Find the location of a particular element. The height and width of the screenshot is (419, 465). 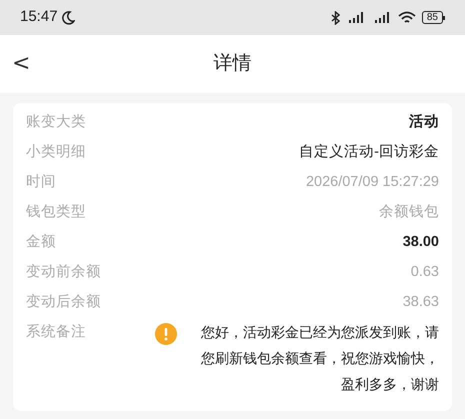

status-time: 15:47 is located at coordinates (39, 17).